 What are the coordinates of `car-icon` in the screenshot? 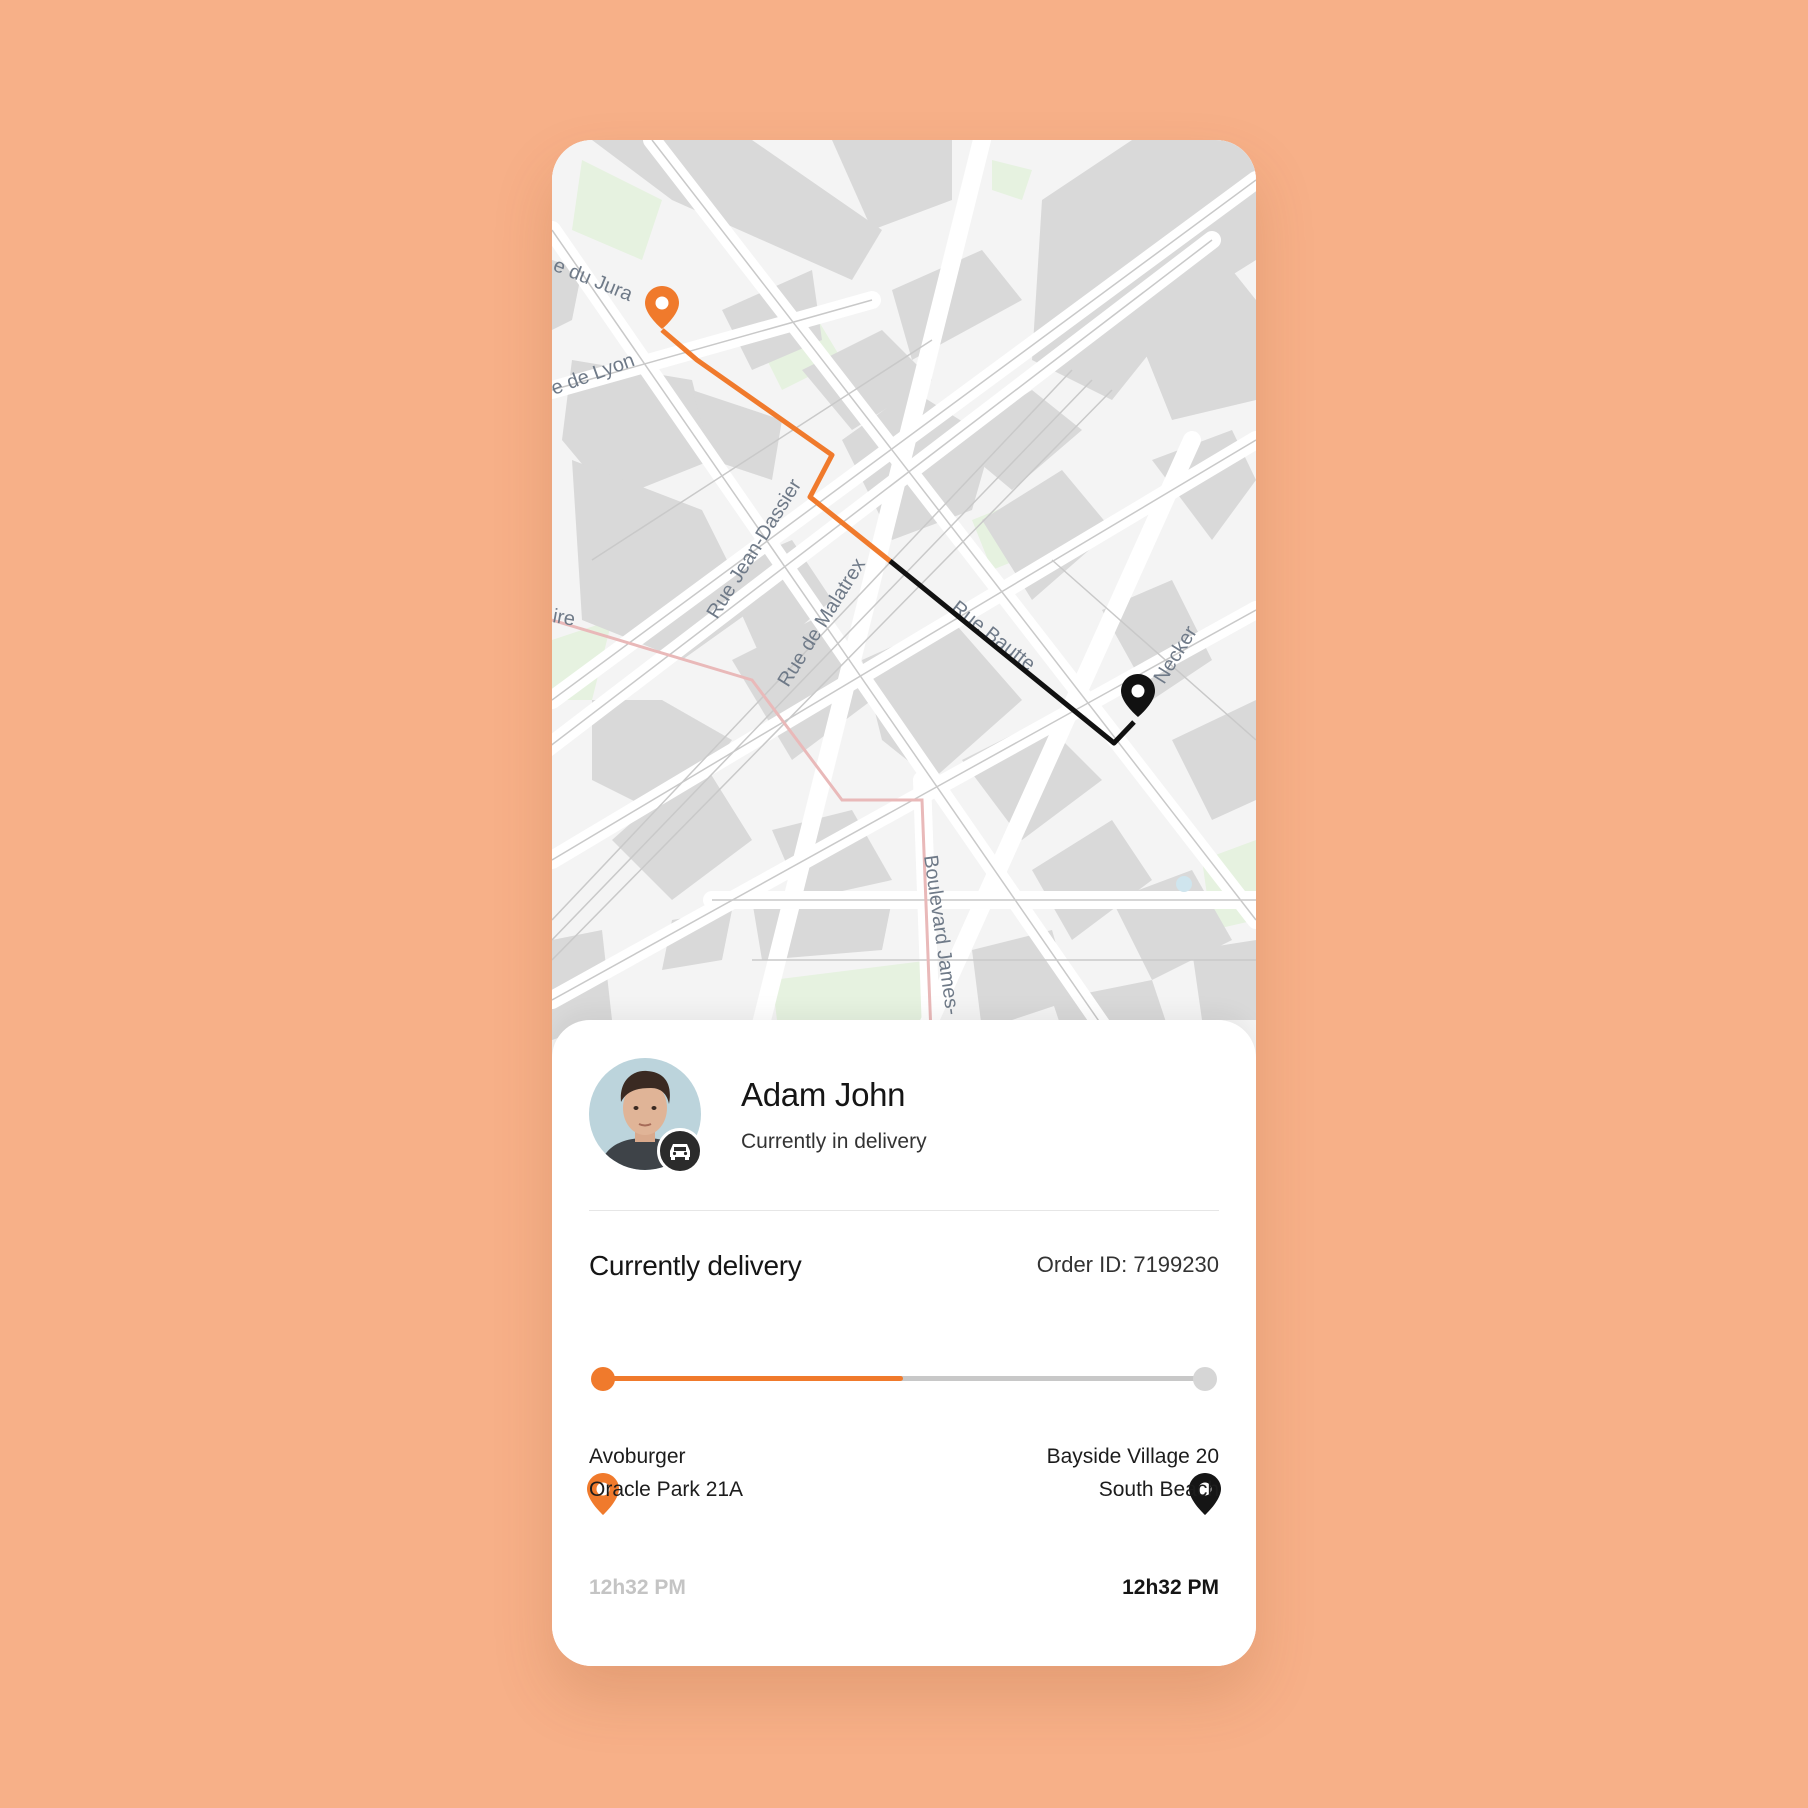 It's located at (680, 1151).